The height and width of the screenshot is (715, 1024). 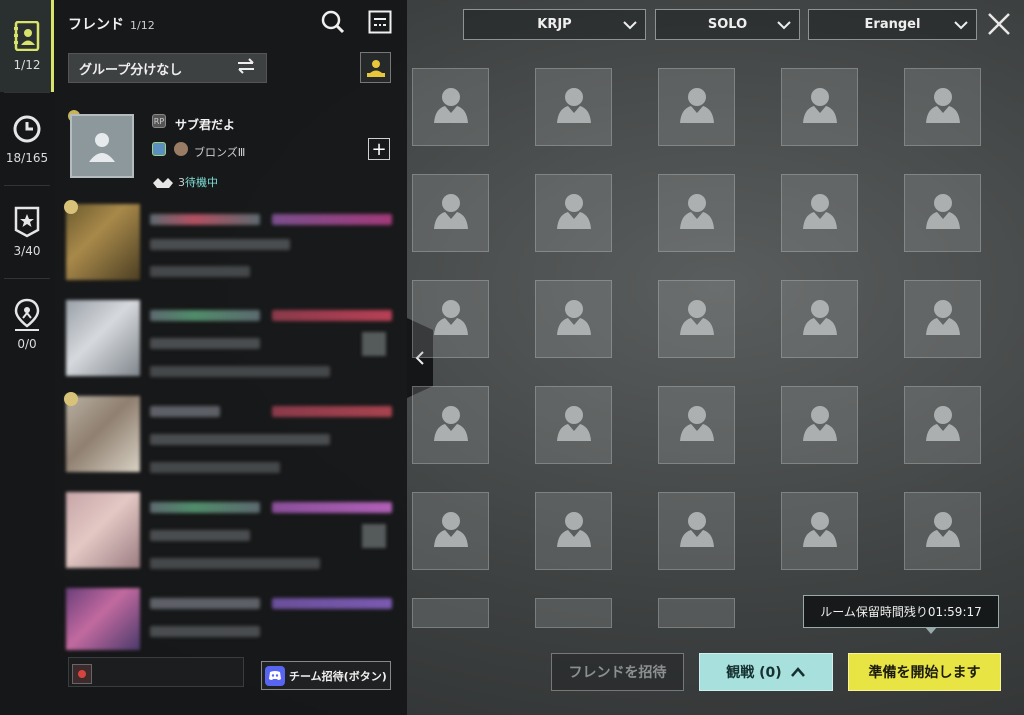 What do you see at coordinates (246, 68) in the screenshot?
I see `swap-arrows-icon` at bounding box center [246, 68].